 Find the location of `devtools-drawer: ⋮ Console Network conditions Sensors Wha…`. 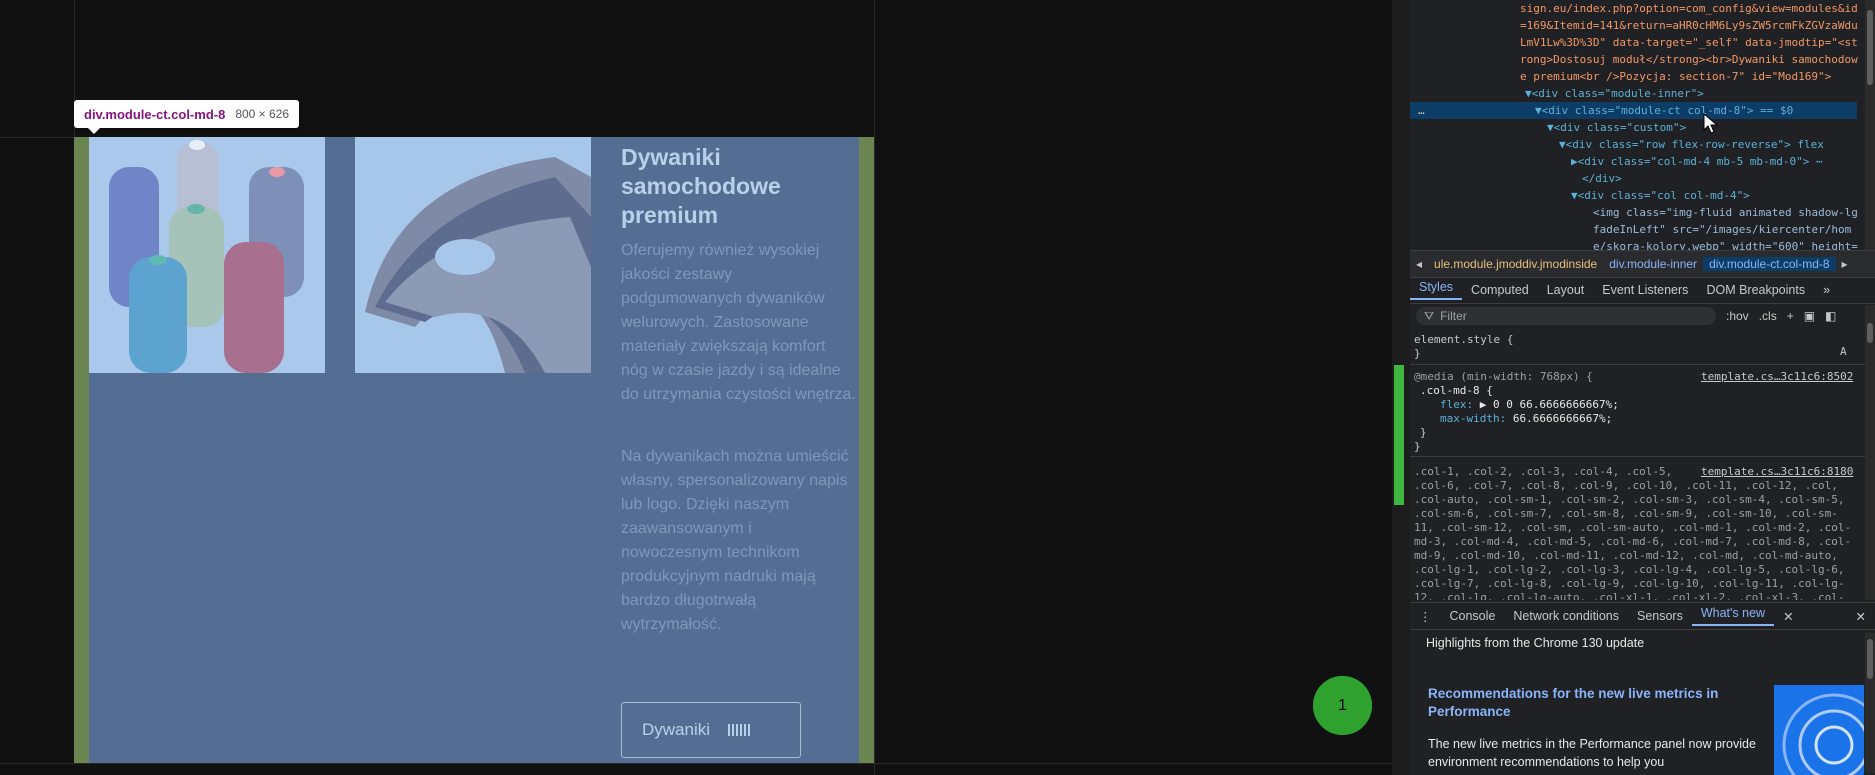

devtools-drawer: ⋮ Console Network conditions Sensors Wha… is located at coordinates (1642, 688).